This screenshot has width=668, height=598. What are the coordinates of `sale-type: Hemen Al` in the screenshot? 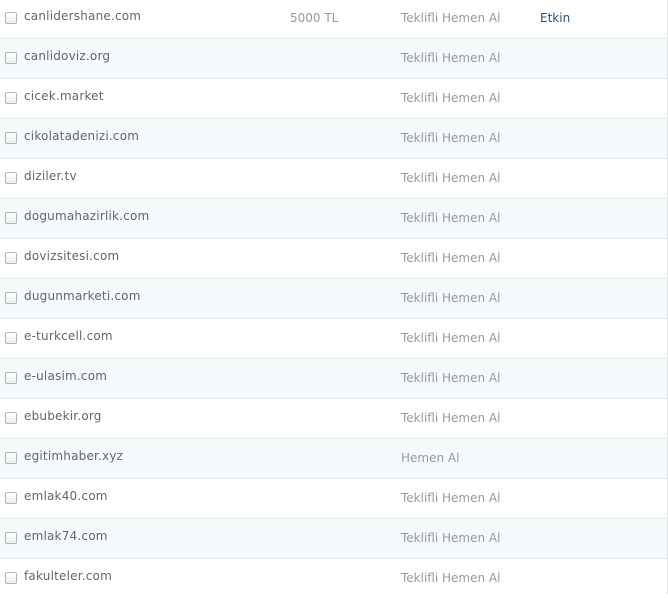 It's located at (430, 458).